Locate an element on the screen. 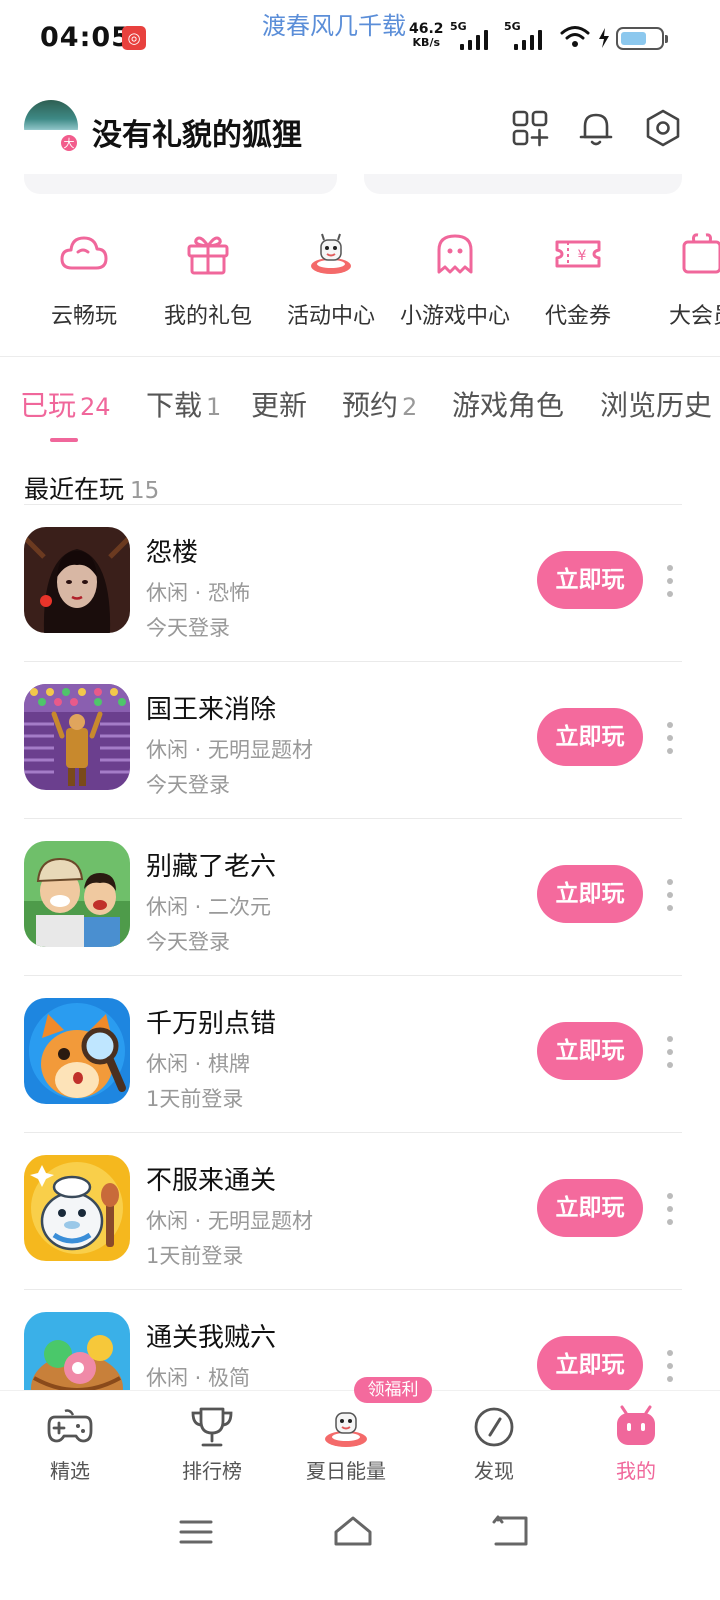  tab-played: 已玩 24 is located at coordinates (65, 404).